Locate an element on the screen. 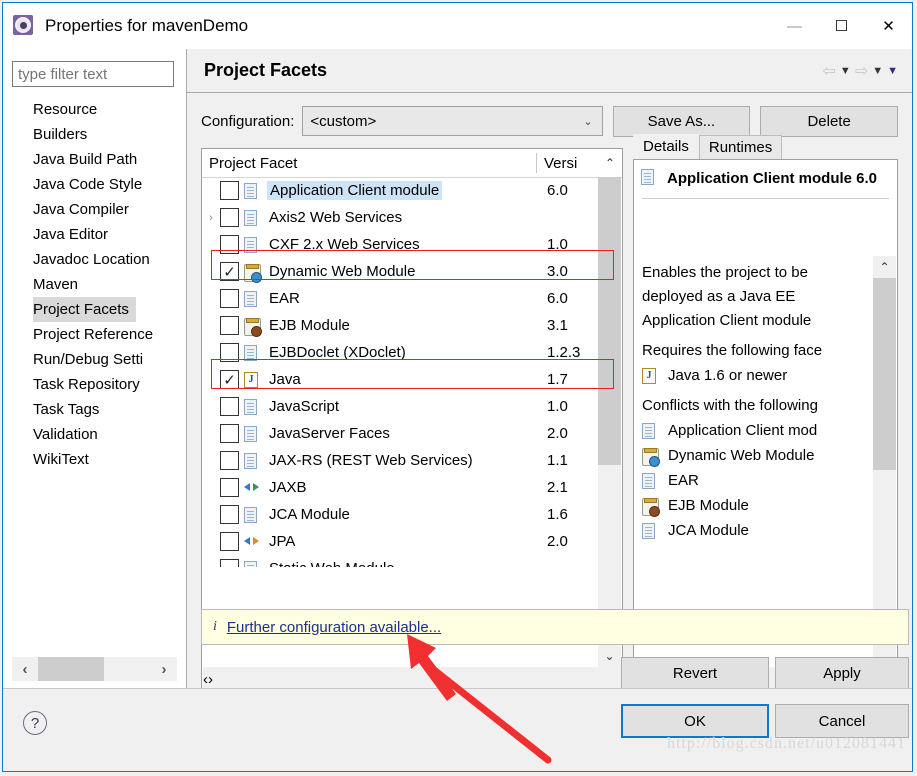 This screenshot has width=917, height=776. sidebar-item-task-repository: Task Repository is located at coordinates (94, 384).